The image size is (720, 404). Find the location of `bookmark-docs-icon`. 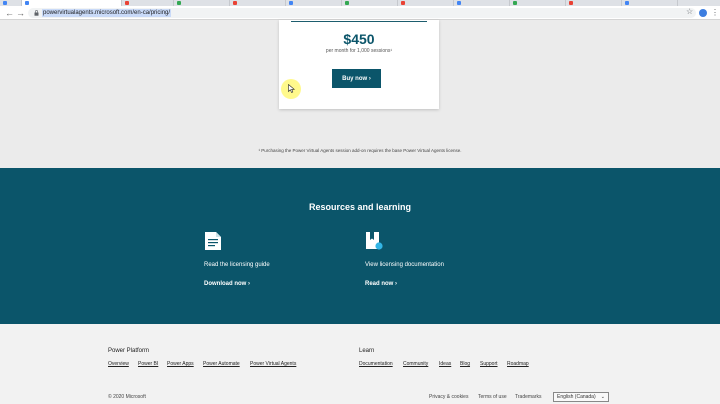

bookmark-docs-icon is located at coordinates (374, 241).